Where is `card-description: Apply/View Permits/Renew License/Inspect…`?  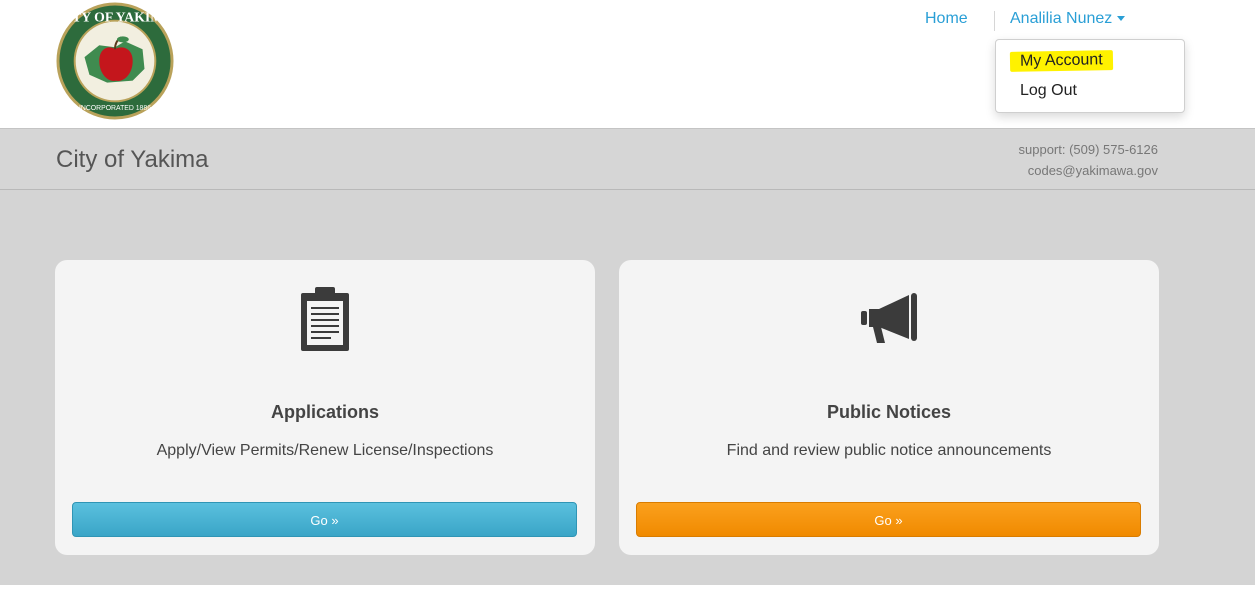 card-description: Apply/View Permits/Renew License/Inspect… is located at coordinates (325, 450).